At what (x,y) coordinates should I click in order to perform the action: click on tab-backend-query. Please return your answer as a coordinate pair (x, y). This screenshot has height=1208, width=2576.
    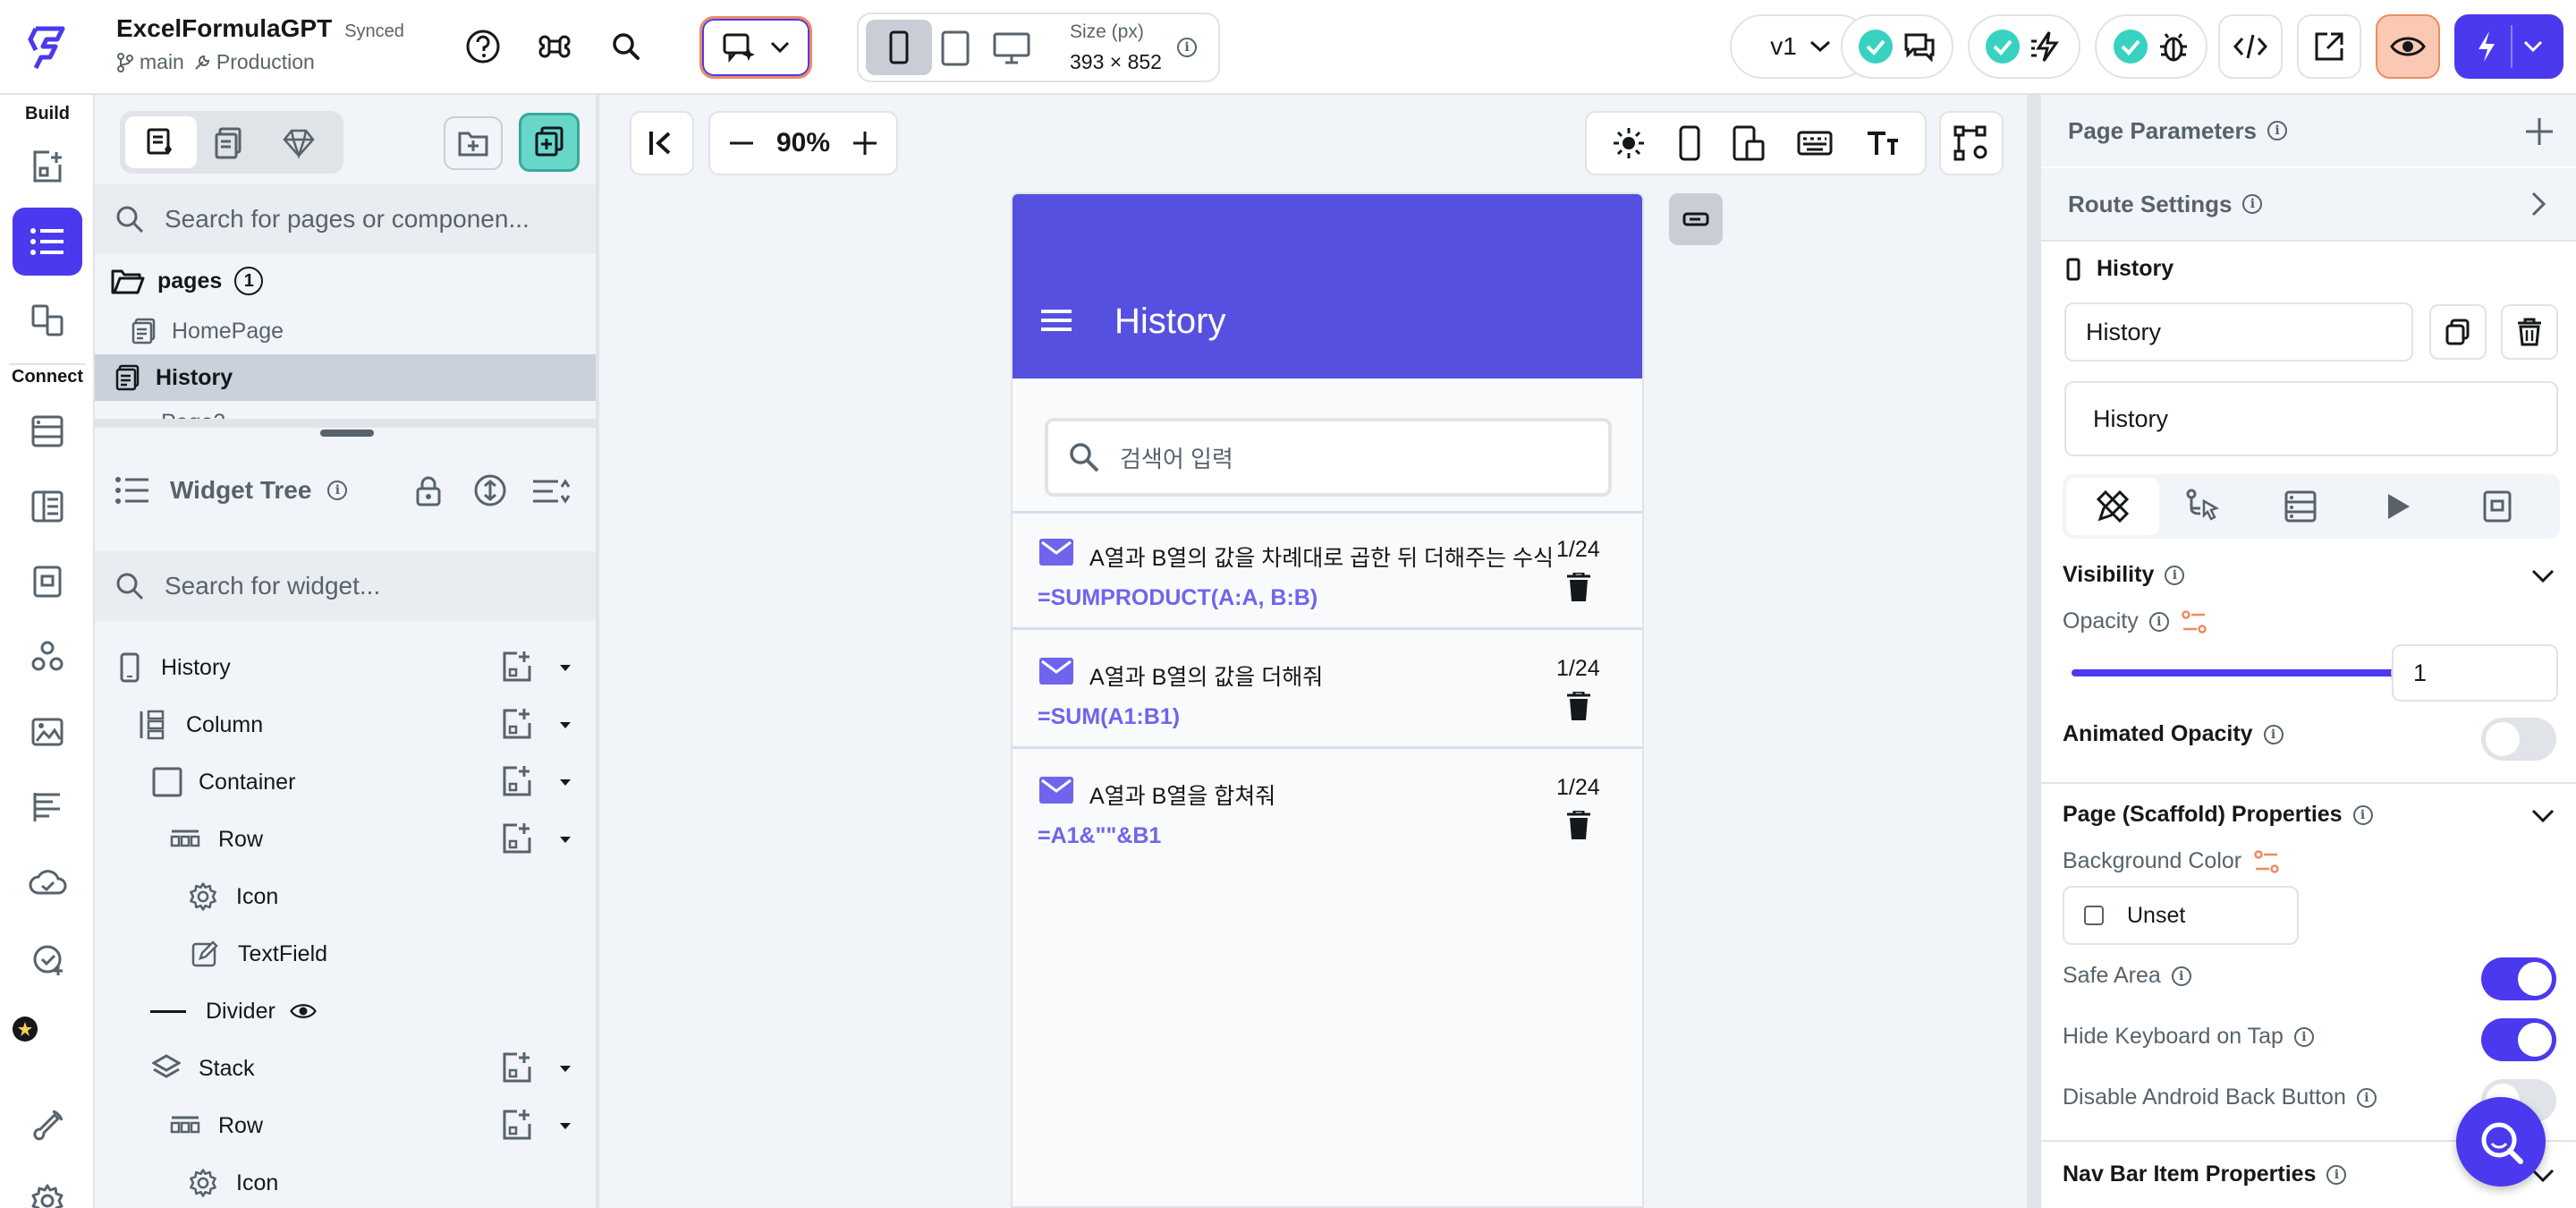
    Looking at the image, I should click on (2300, 507).